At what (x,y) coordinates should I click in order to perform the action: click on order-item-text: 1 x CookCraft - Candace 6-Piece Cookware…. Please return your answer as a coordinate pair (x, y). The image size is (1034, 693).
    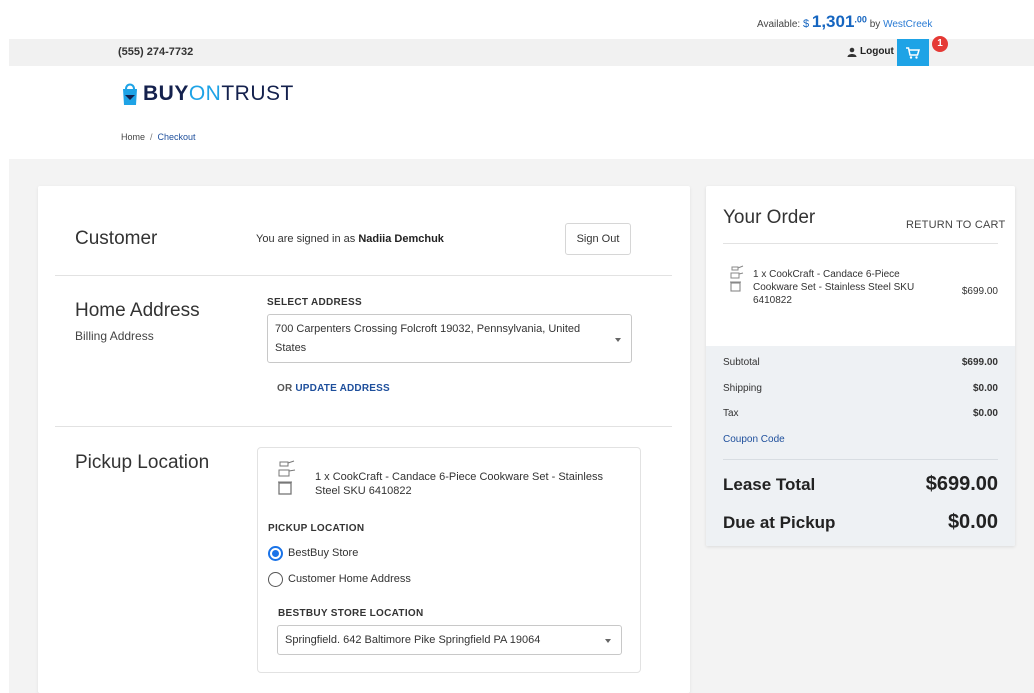
    Looking at the image, I should click on (834, 287).